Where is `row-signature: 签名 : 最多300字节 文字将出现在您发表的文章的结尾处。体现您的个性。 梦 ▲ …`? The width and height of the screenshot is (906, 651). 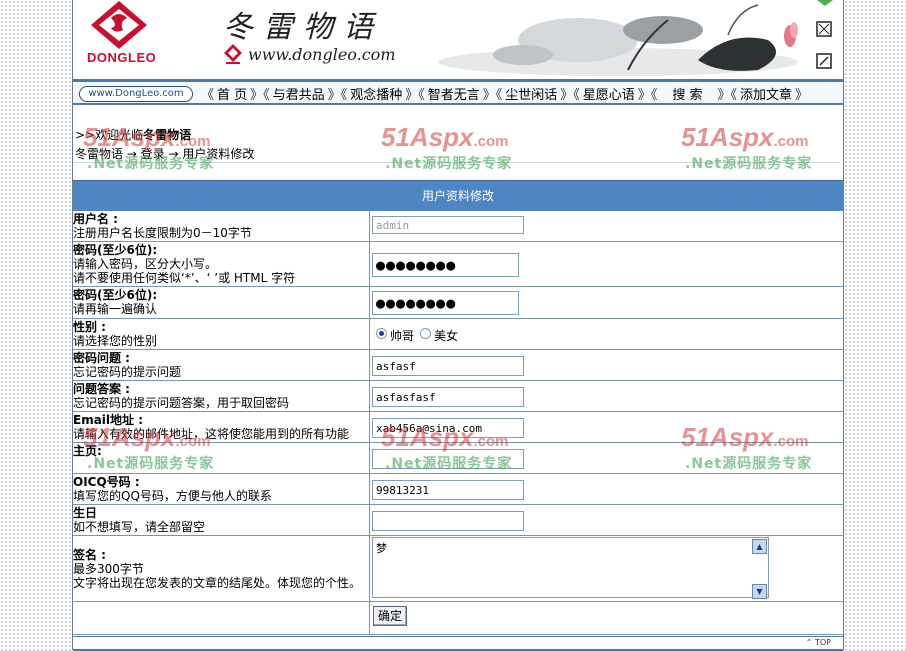 row-signature: 签名 : 最多300字节 文字将出现在您发表的文章的结尾处。体现您的个性。 梦 ▲ … is located at coordinates (458, 569).